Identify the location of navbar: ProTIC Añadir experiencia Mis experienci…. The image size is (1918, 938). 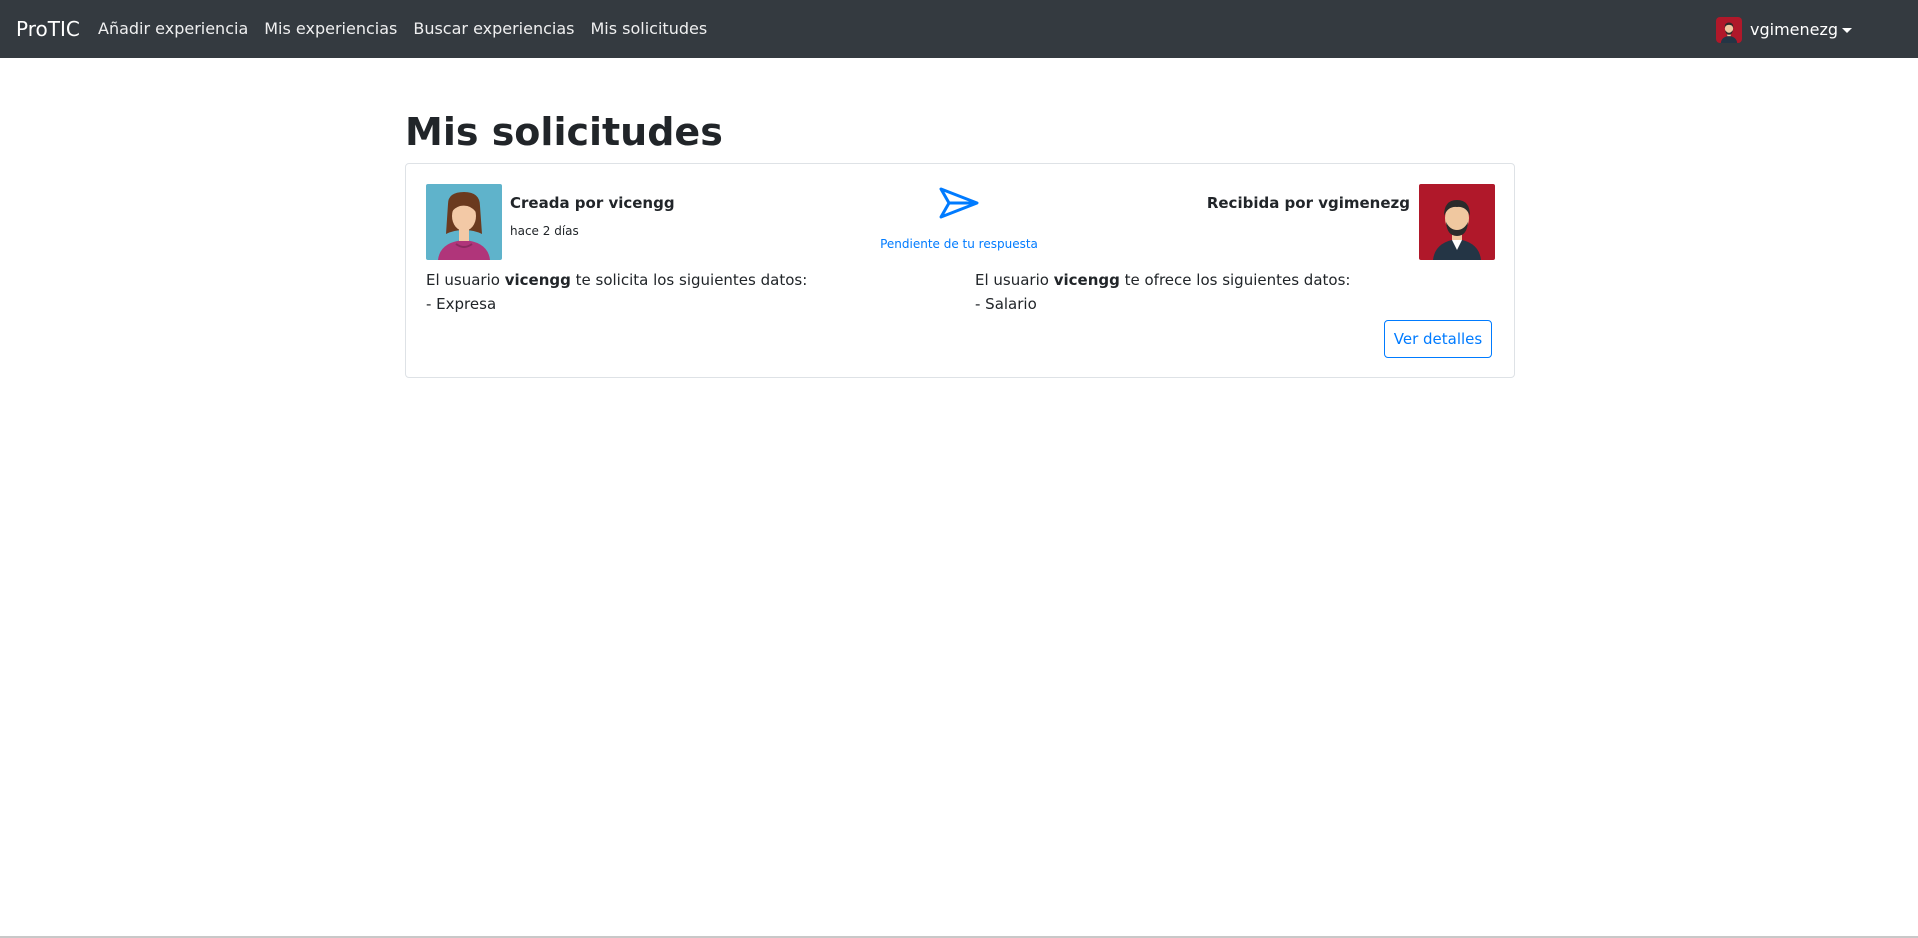
(959, 29).